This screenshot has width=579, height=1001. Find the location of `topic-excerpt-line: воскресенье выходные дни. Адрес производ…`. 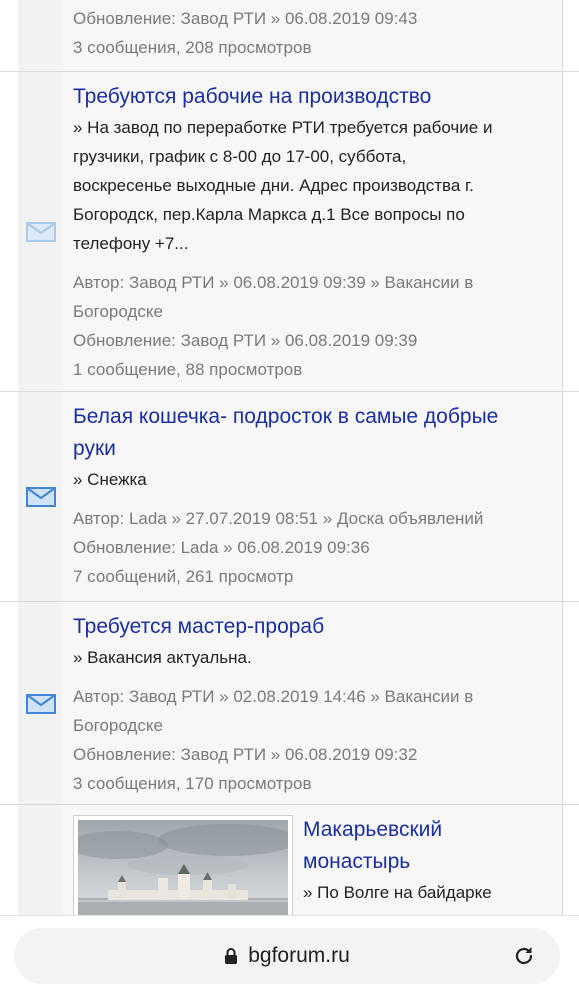

topic-excerpt-line: воскресенье выходные дни. Адрес производ… is located at coordinates (273, 185).